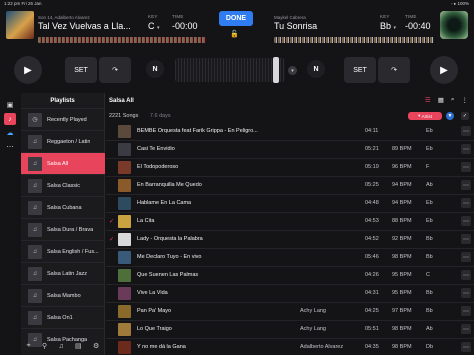  Describe the element at coordinates (425, 116) in the screenshot. I see `sort-artist-button: ▾ Artist` at that location.